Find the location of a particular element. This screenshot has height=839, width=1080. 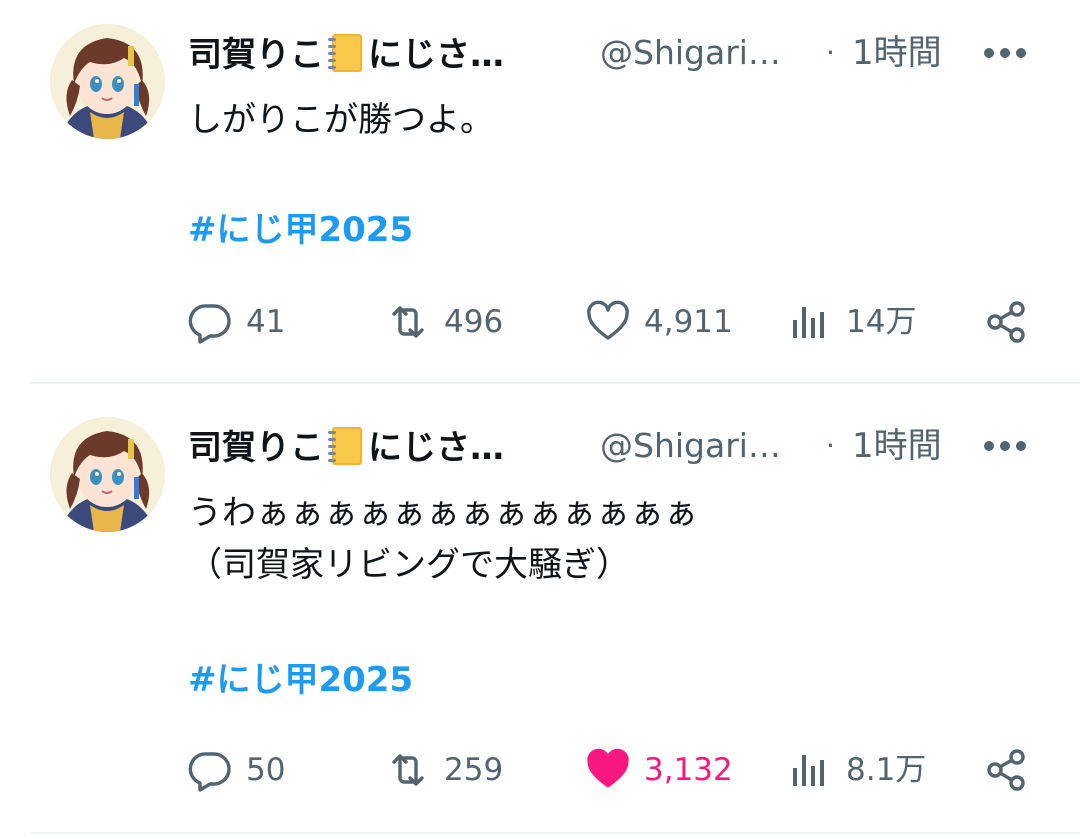

like-button: 3,132 is located at coordinates (658, 770).